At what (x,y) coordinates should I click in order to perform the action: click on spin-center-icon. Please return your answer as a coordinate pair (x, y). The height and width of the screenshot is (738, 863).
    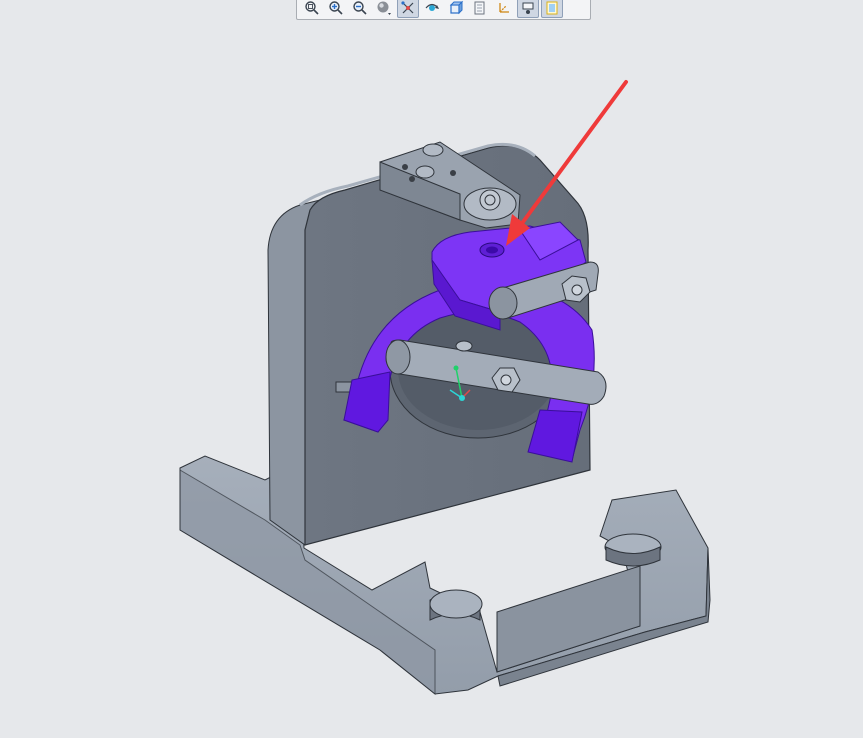
    Looking at the image, I should click on (432, 9).